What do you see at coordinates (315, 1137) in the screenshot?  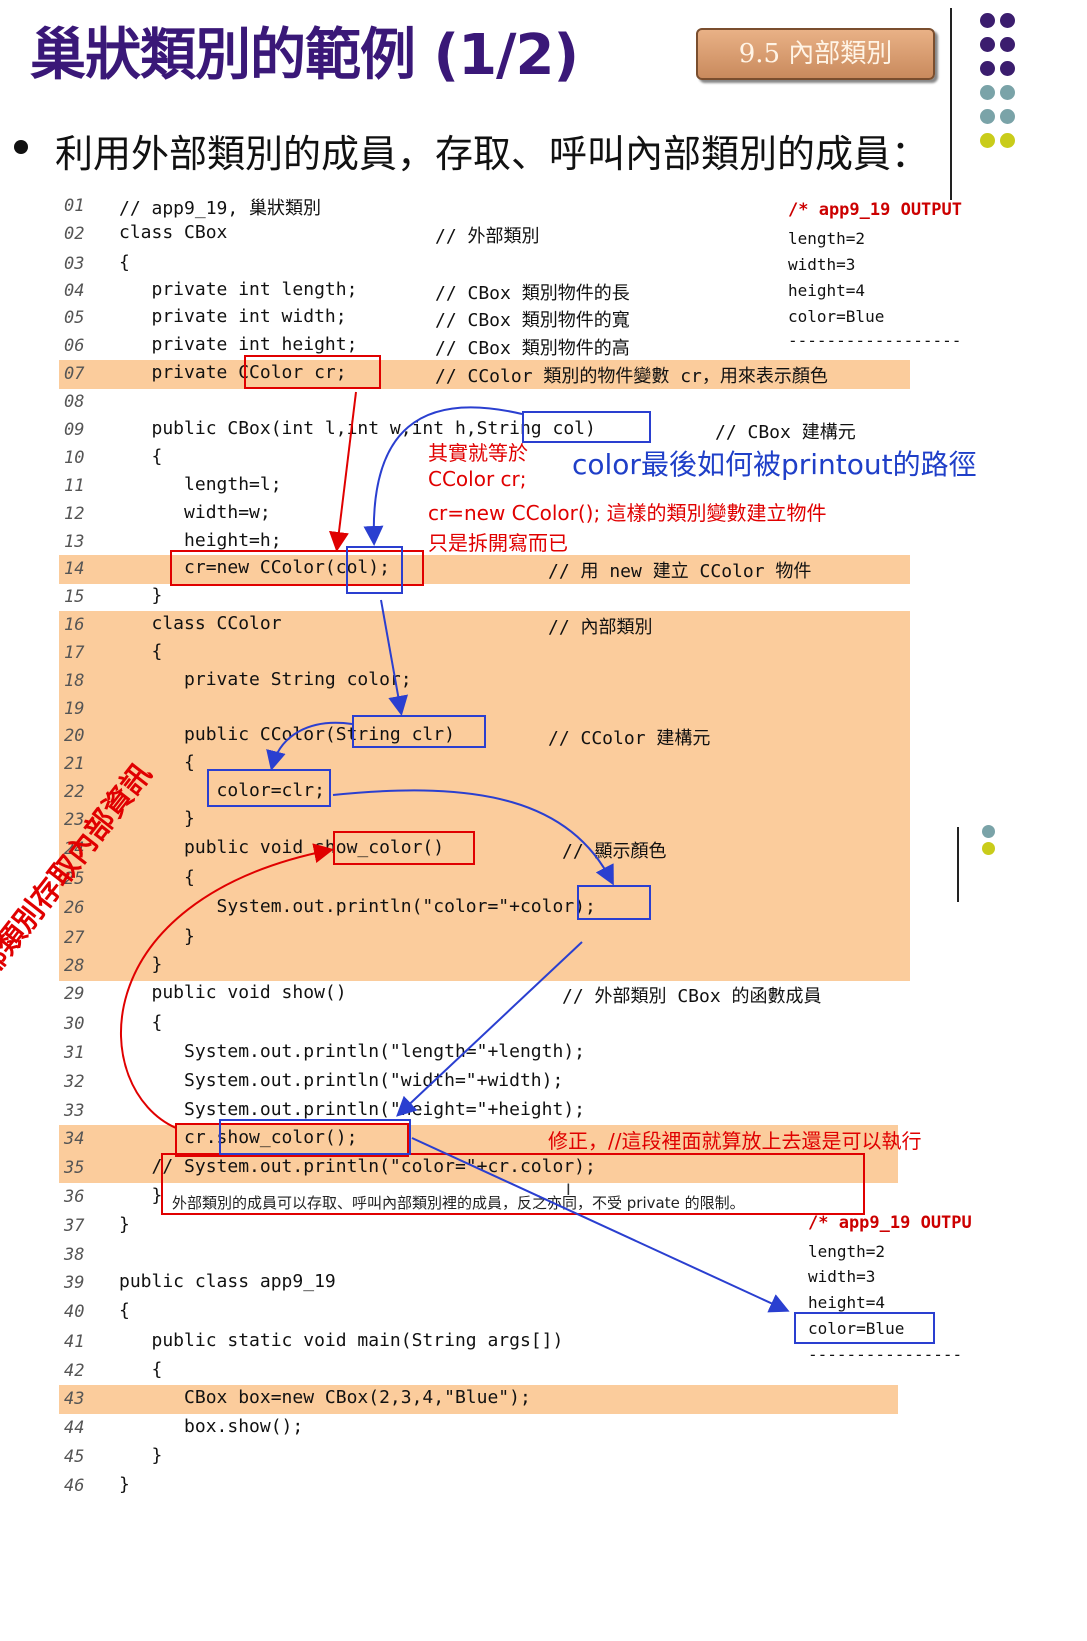 I see `box-show-color-call-blue` at bounding box center [315, 1137].